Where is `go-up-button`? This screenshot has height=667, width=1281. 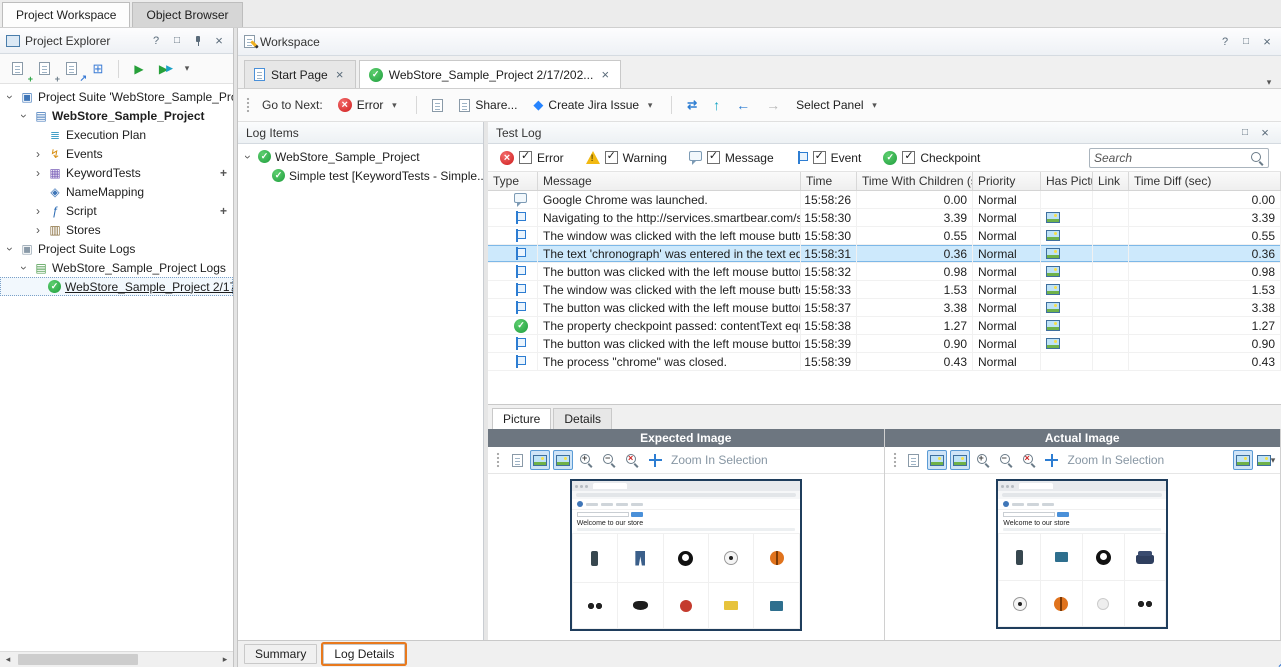 go-up-button is located at coordinates (716, 105).